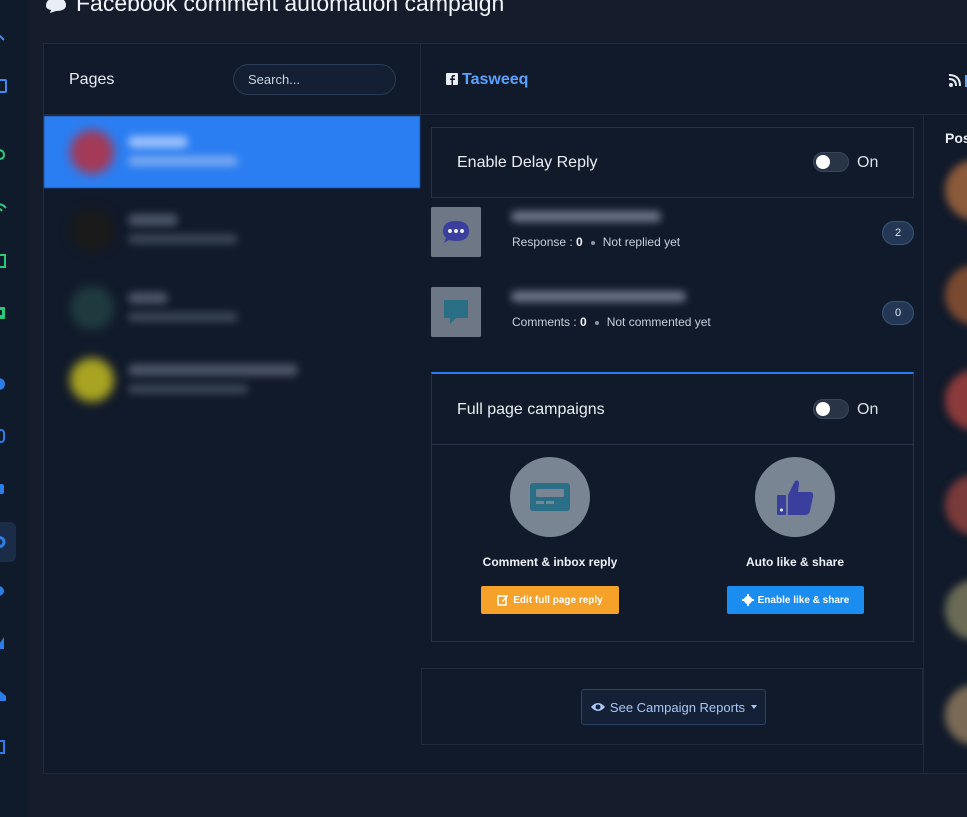 The image size is (967, 817). Describe the element at coordinates (598, 296) in the screenshot. I see `comments-title-blurred` at that location.